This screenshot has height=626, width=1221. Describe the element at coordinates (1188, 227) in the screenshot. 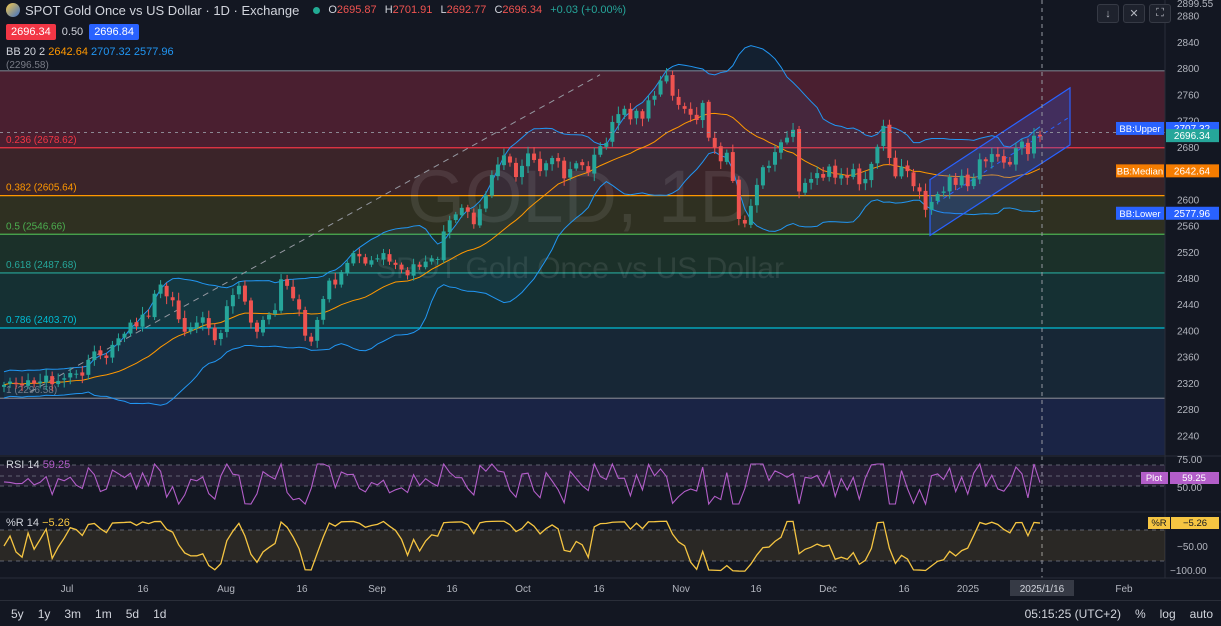

I see `price-tick-label: 2560` at that location.